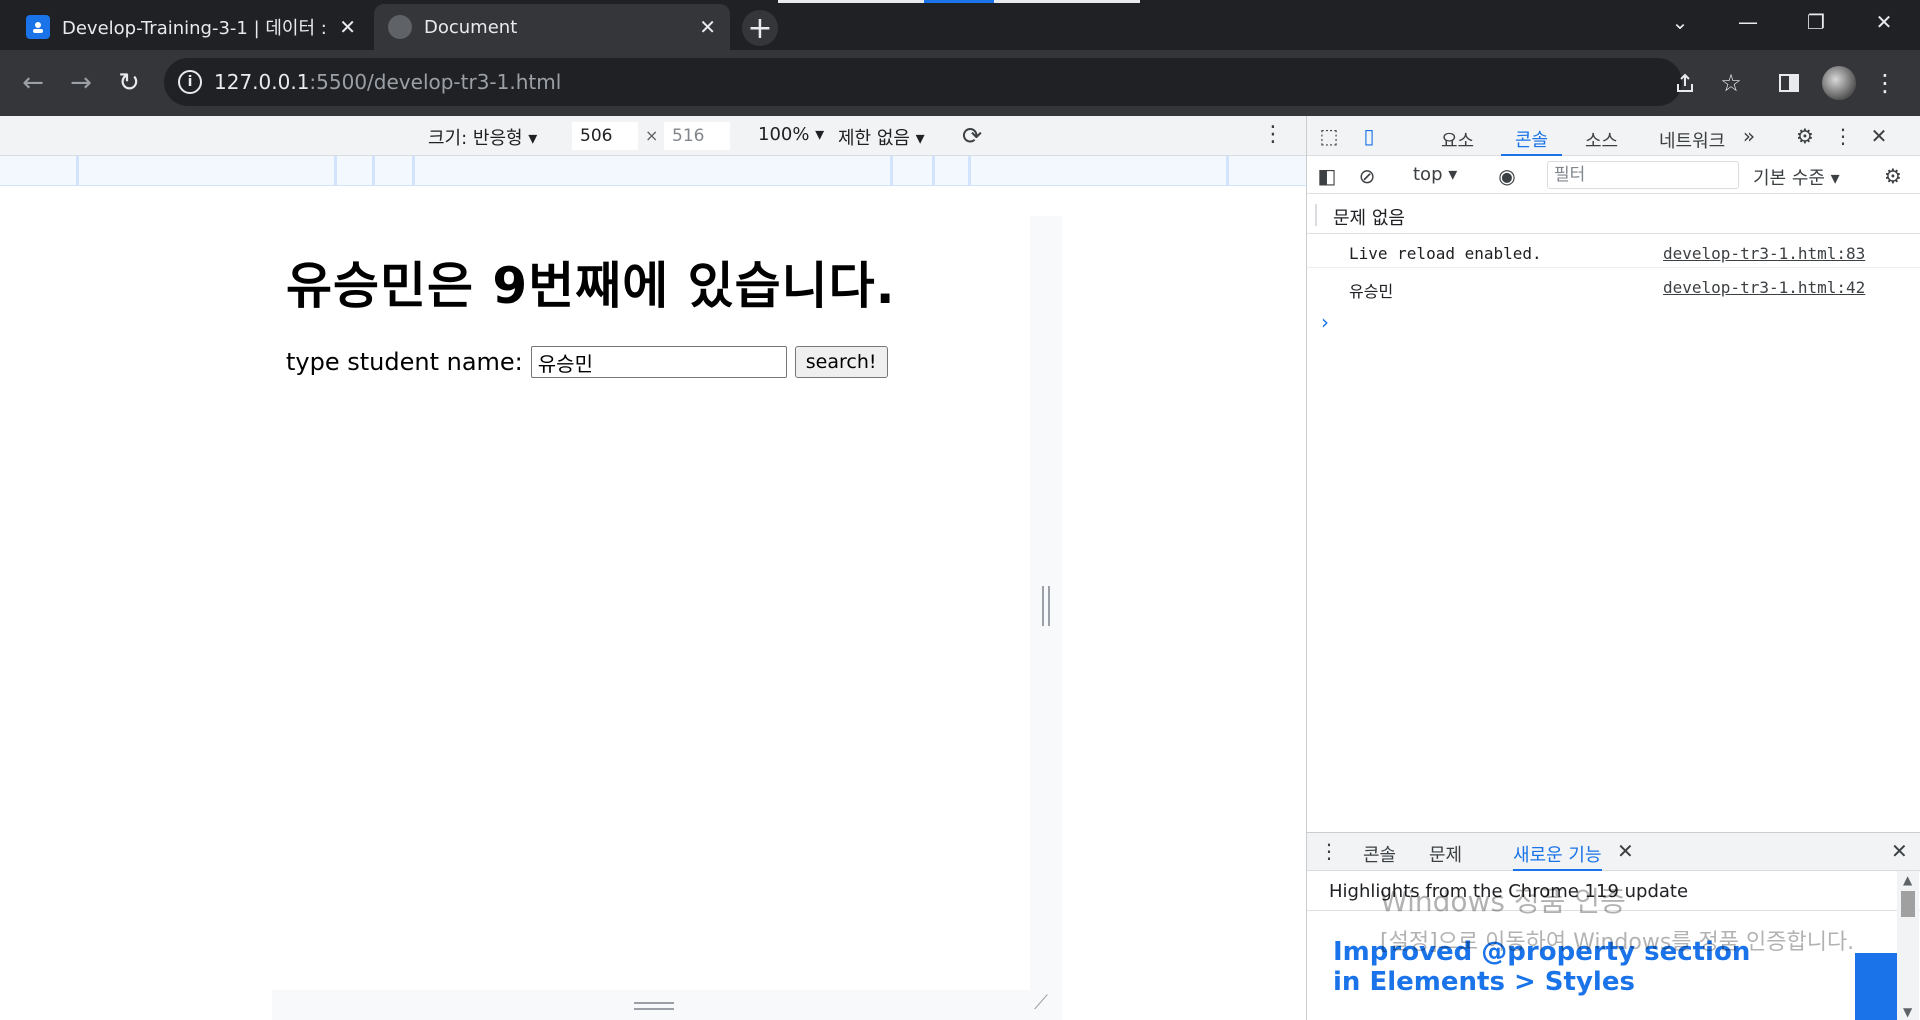 This screenshot has width=1920, height=1020. I want to click on bookmark-star-icon: ☆, so click(1731, 83).